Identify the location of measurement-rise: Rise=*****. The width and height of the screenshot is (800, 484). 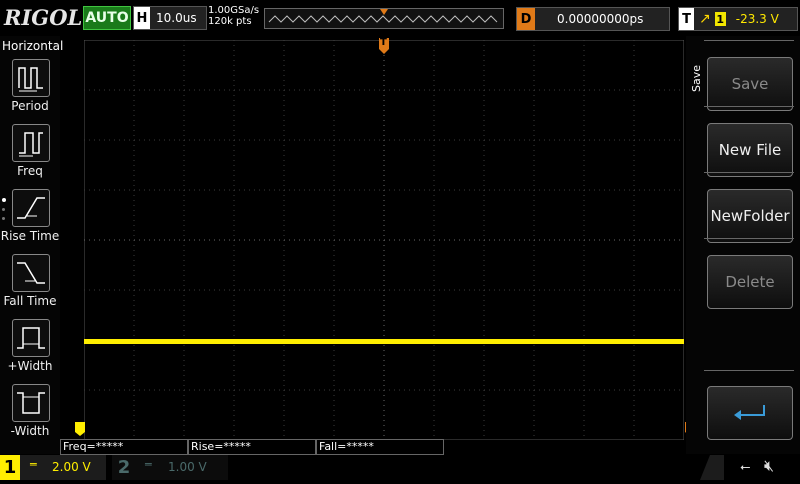
(252, 447).